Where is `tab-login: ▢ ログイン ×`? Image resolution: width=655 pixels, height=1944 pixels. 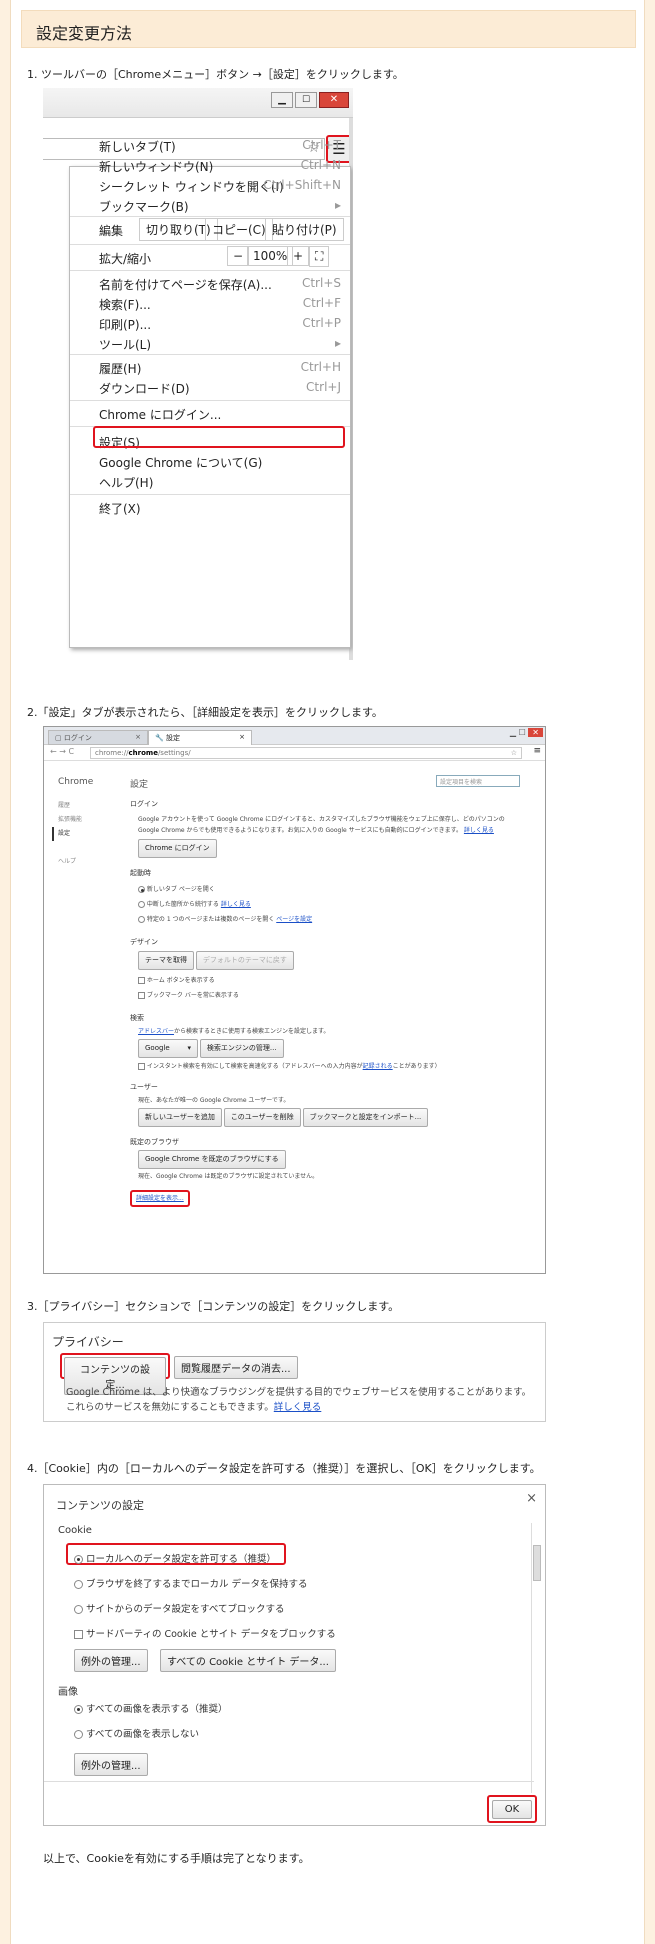 tab-login: ▢ ログイン × is located at coordinates (98, 737).